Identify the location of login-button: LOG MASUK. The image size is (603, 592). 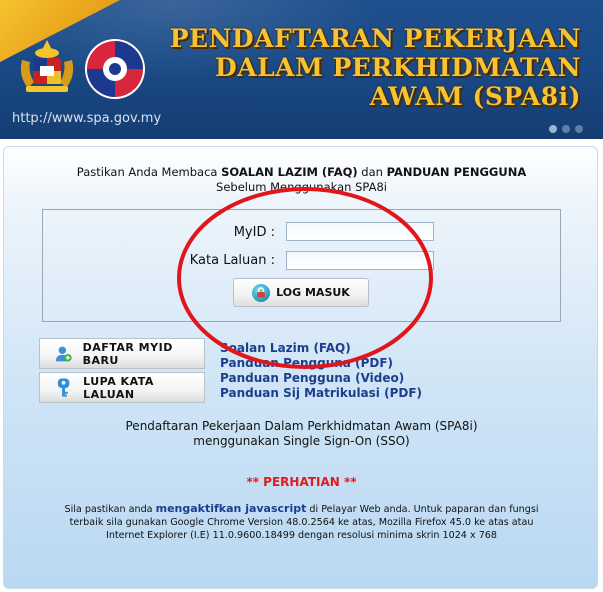
(301, 292).